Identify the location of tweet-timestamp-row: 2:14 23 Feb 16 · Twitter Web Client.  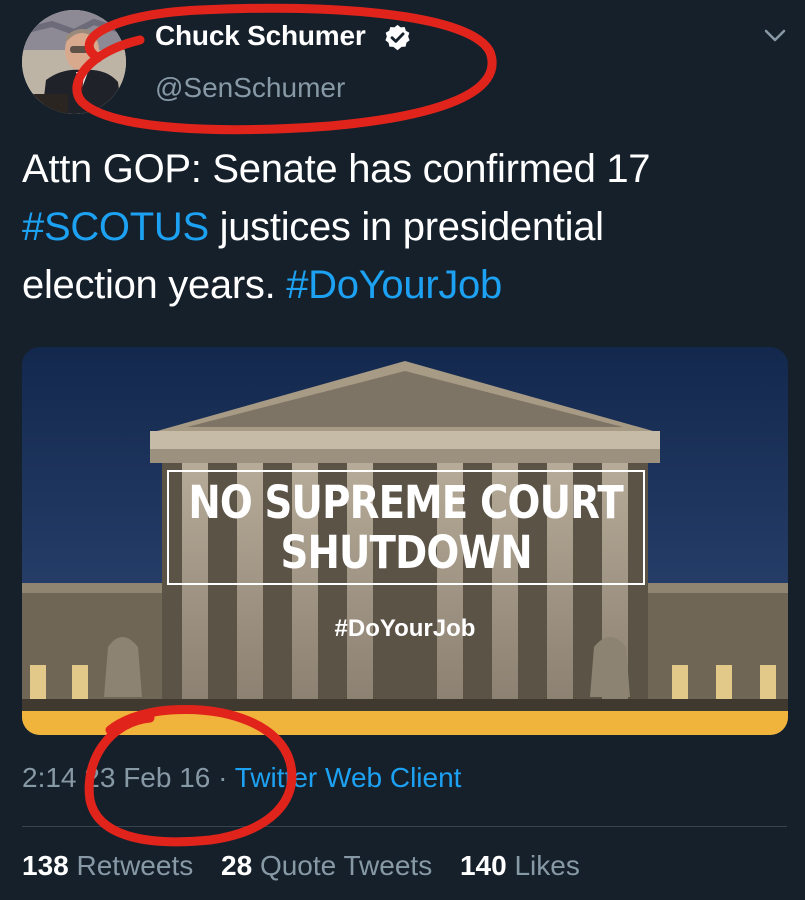
(241, 778).